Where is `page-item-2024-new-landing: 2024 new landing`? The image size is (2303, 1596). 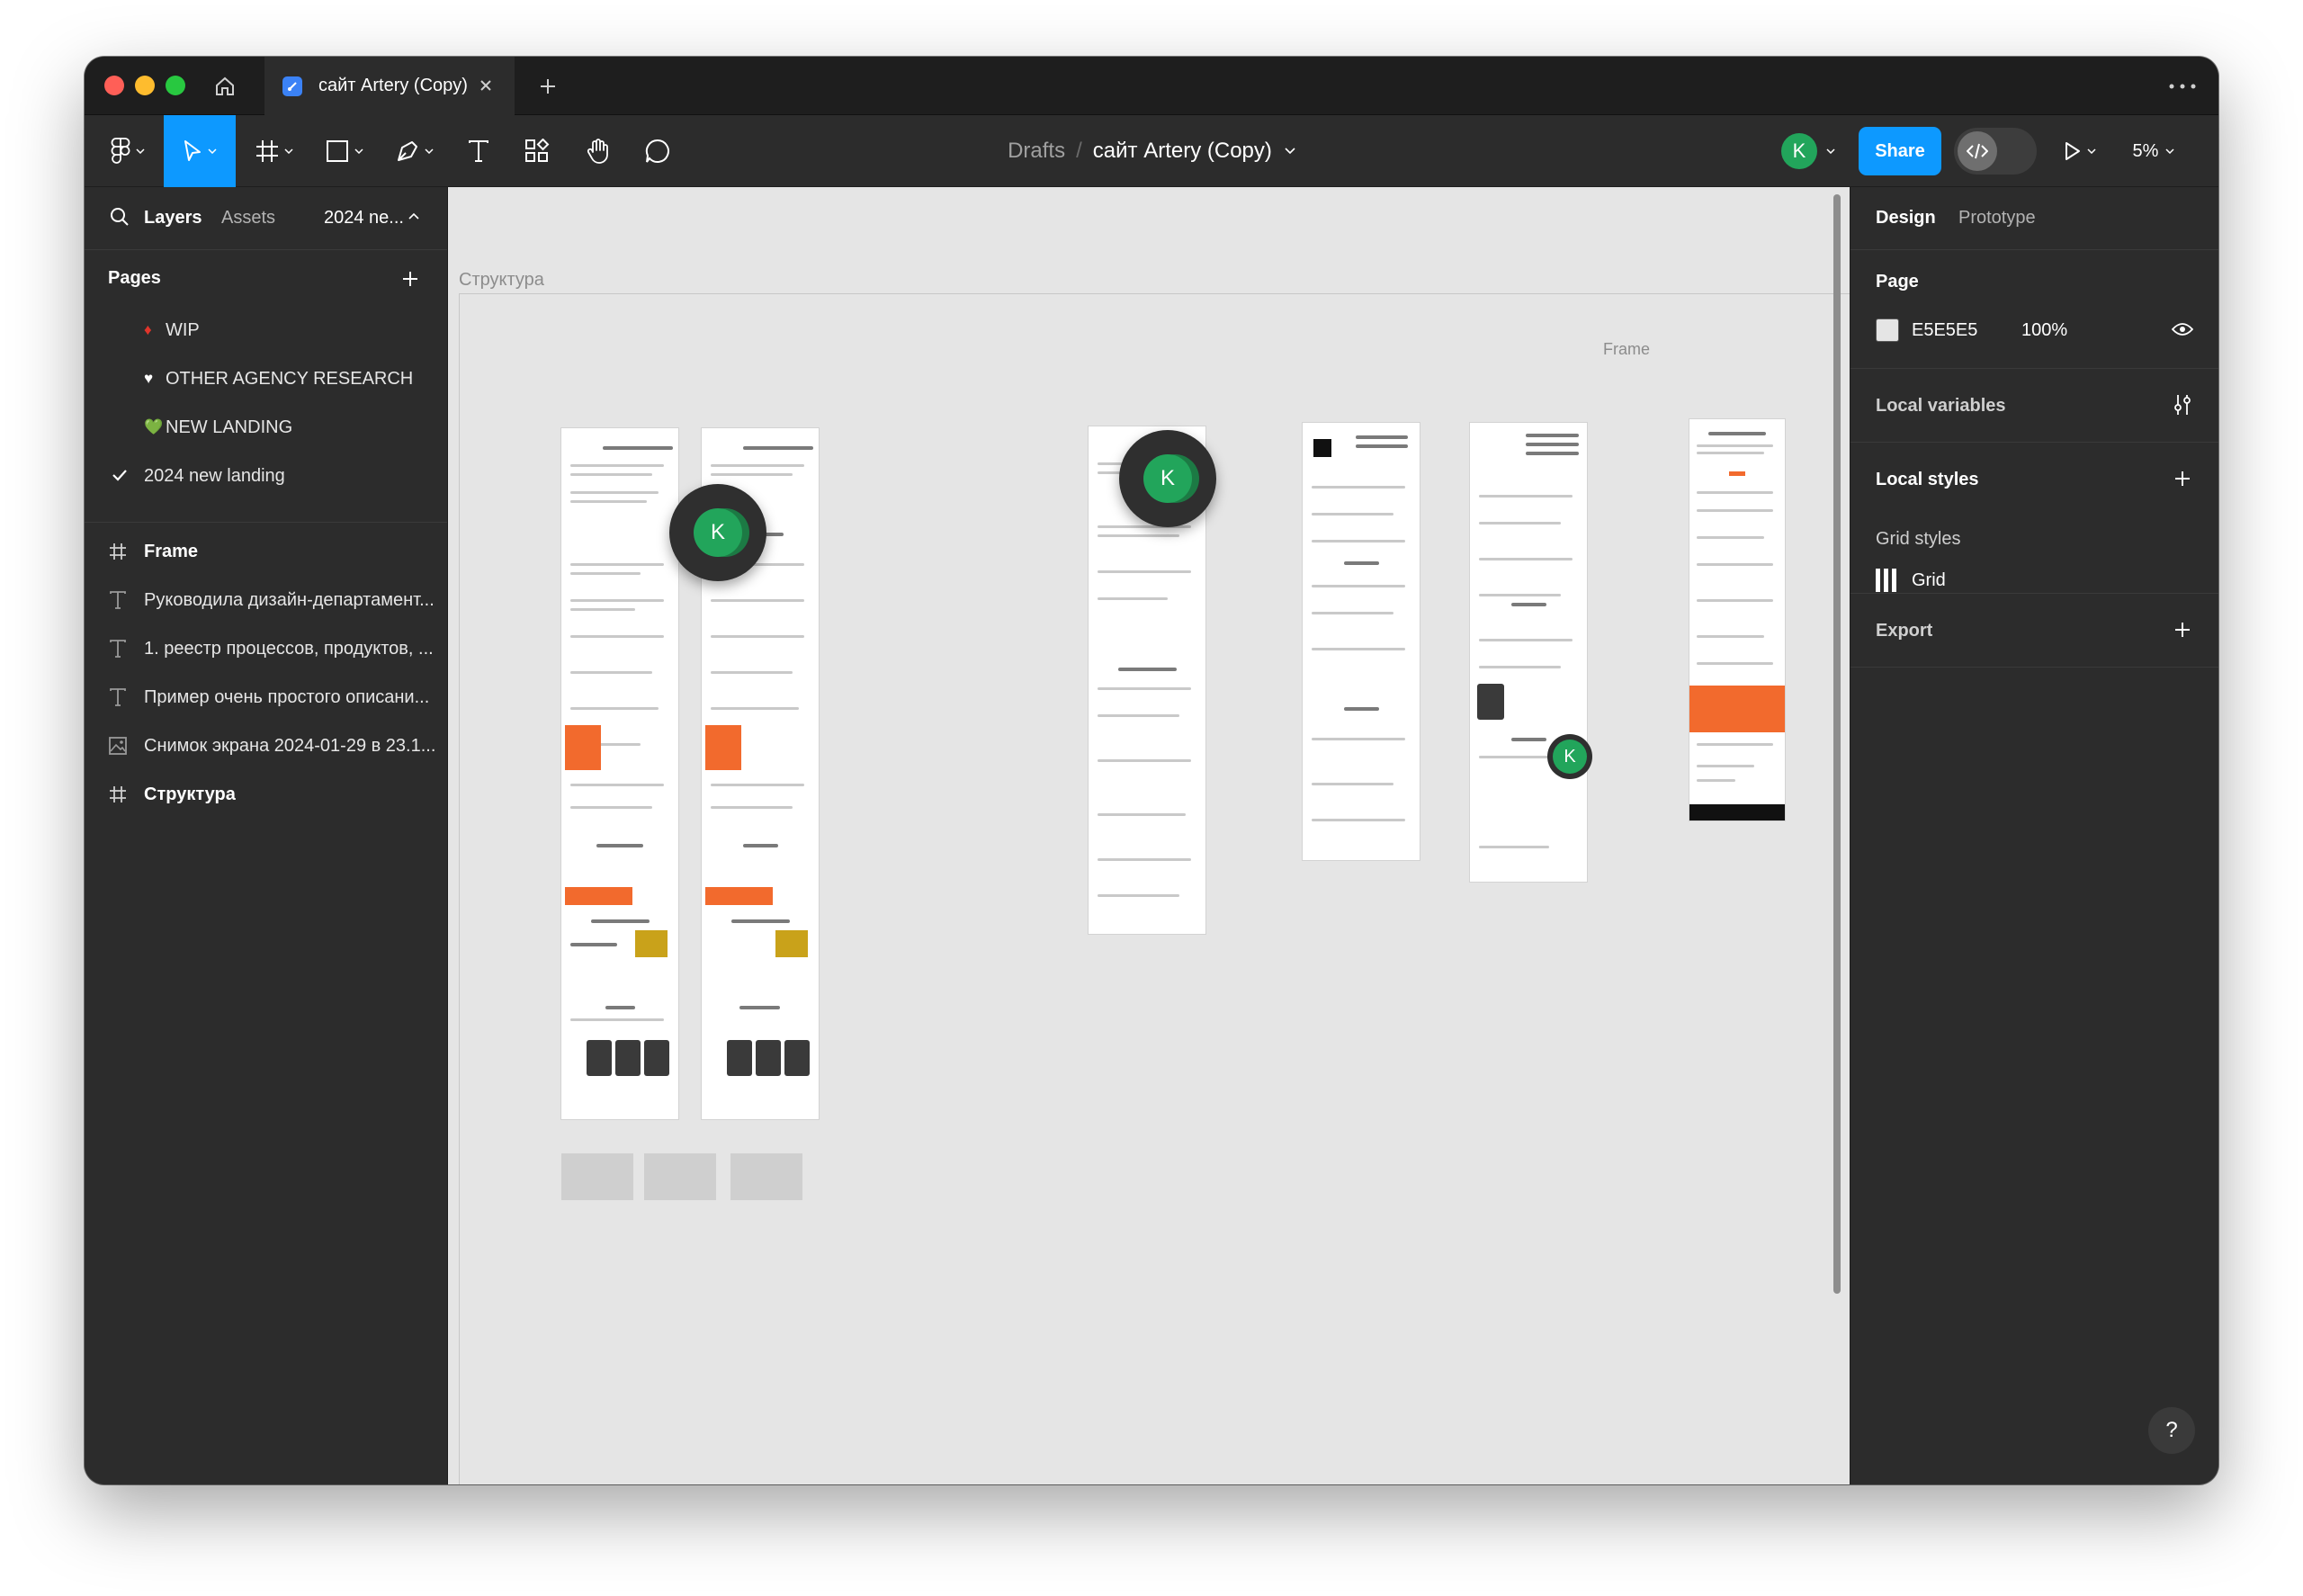 page-item-2024-new-landing: 2024 new landing is located at coordinates (266, 475).